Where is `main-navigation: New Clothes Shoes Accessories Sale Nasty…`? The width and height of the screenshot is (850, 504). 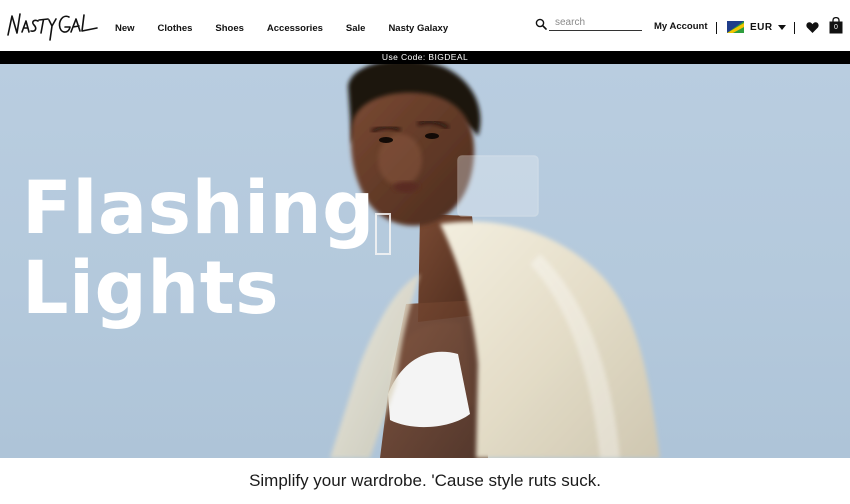 main-navigation: New Clothes Shoes Accessories Sale Nasty… is located at coordinates (293, 28).